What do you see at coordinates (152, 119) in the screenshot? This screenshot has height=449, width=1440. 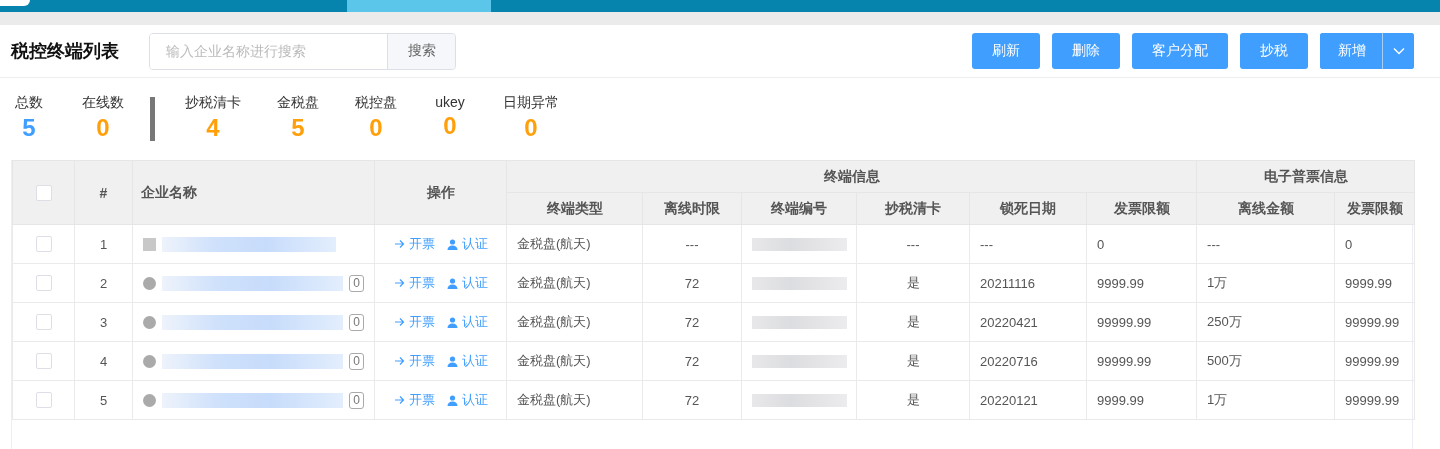 I see `stat-separator` at bounding box center [152, 119].